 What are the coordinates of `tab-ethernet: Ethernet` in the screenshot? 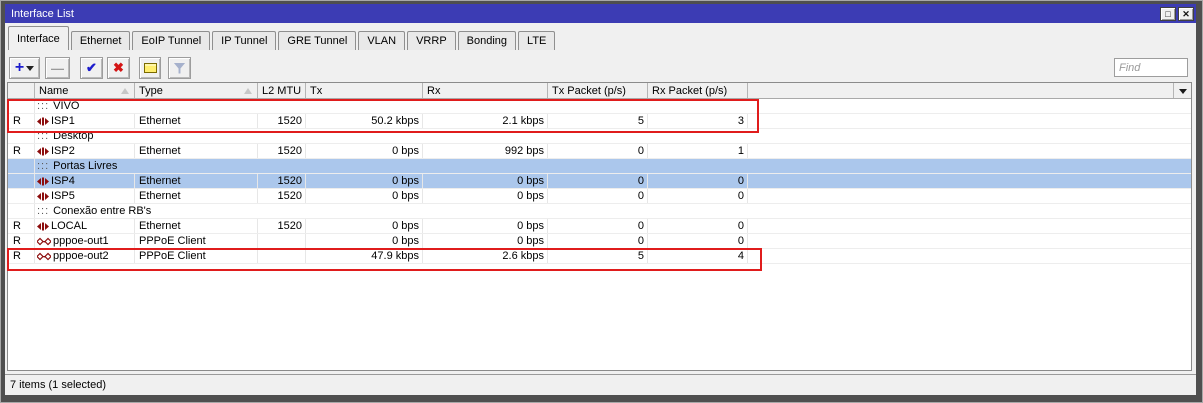 It's located at (100, 40).